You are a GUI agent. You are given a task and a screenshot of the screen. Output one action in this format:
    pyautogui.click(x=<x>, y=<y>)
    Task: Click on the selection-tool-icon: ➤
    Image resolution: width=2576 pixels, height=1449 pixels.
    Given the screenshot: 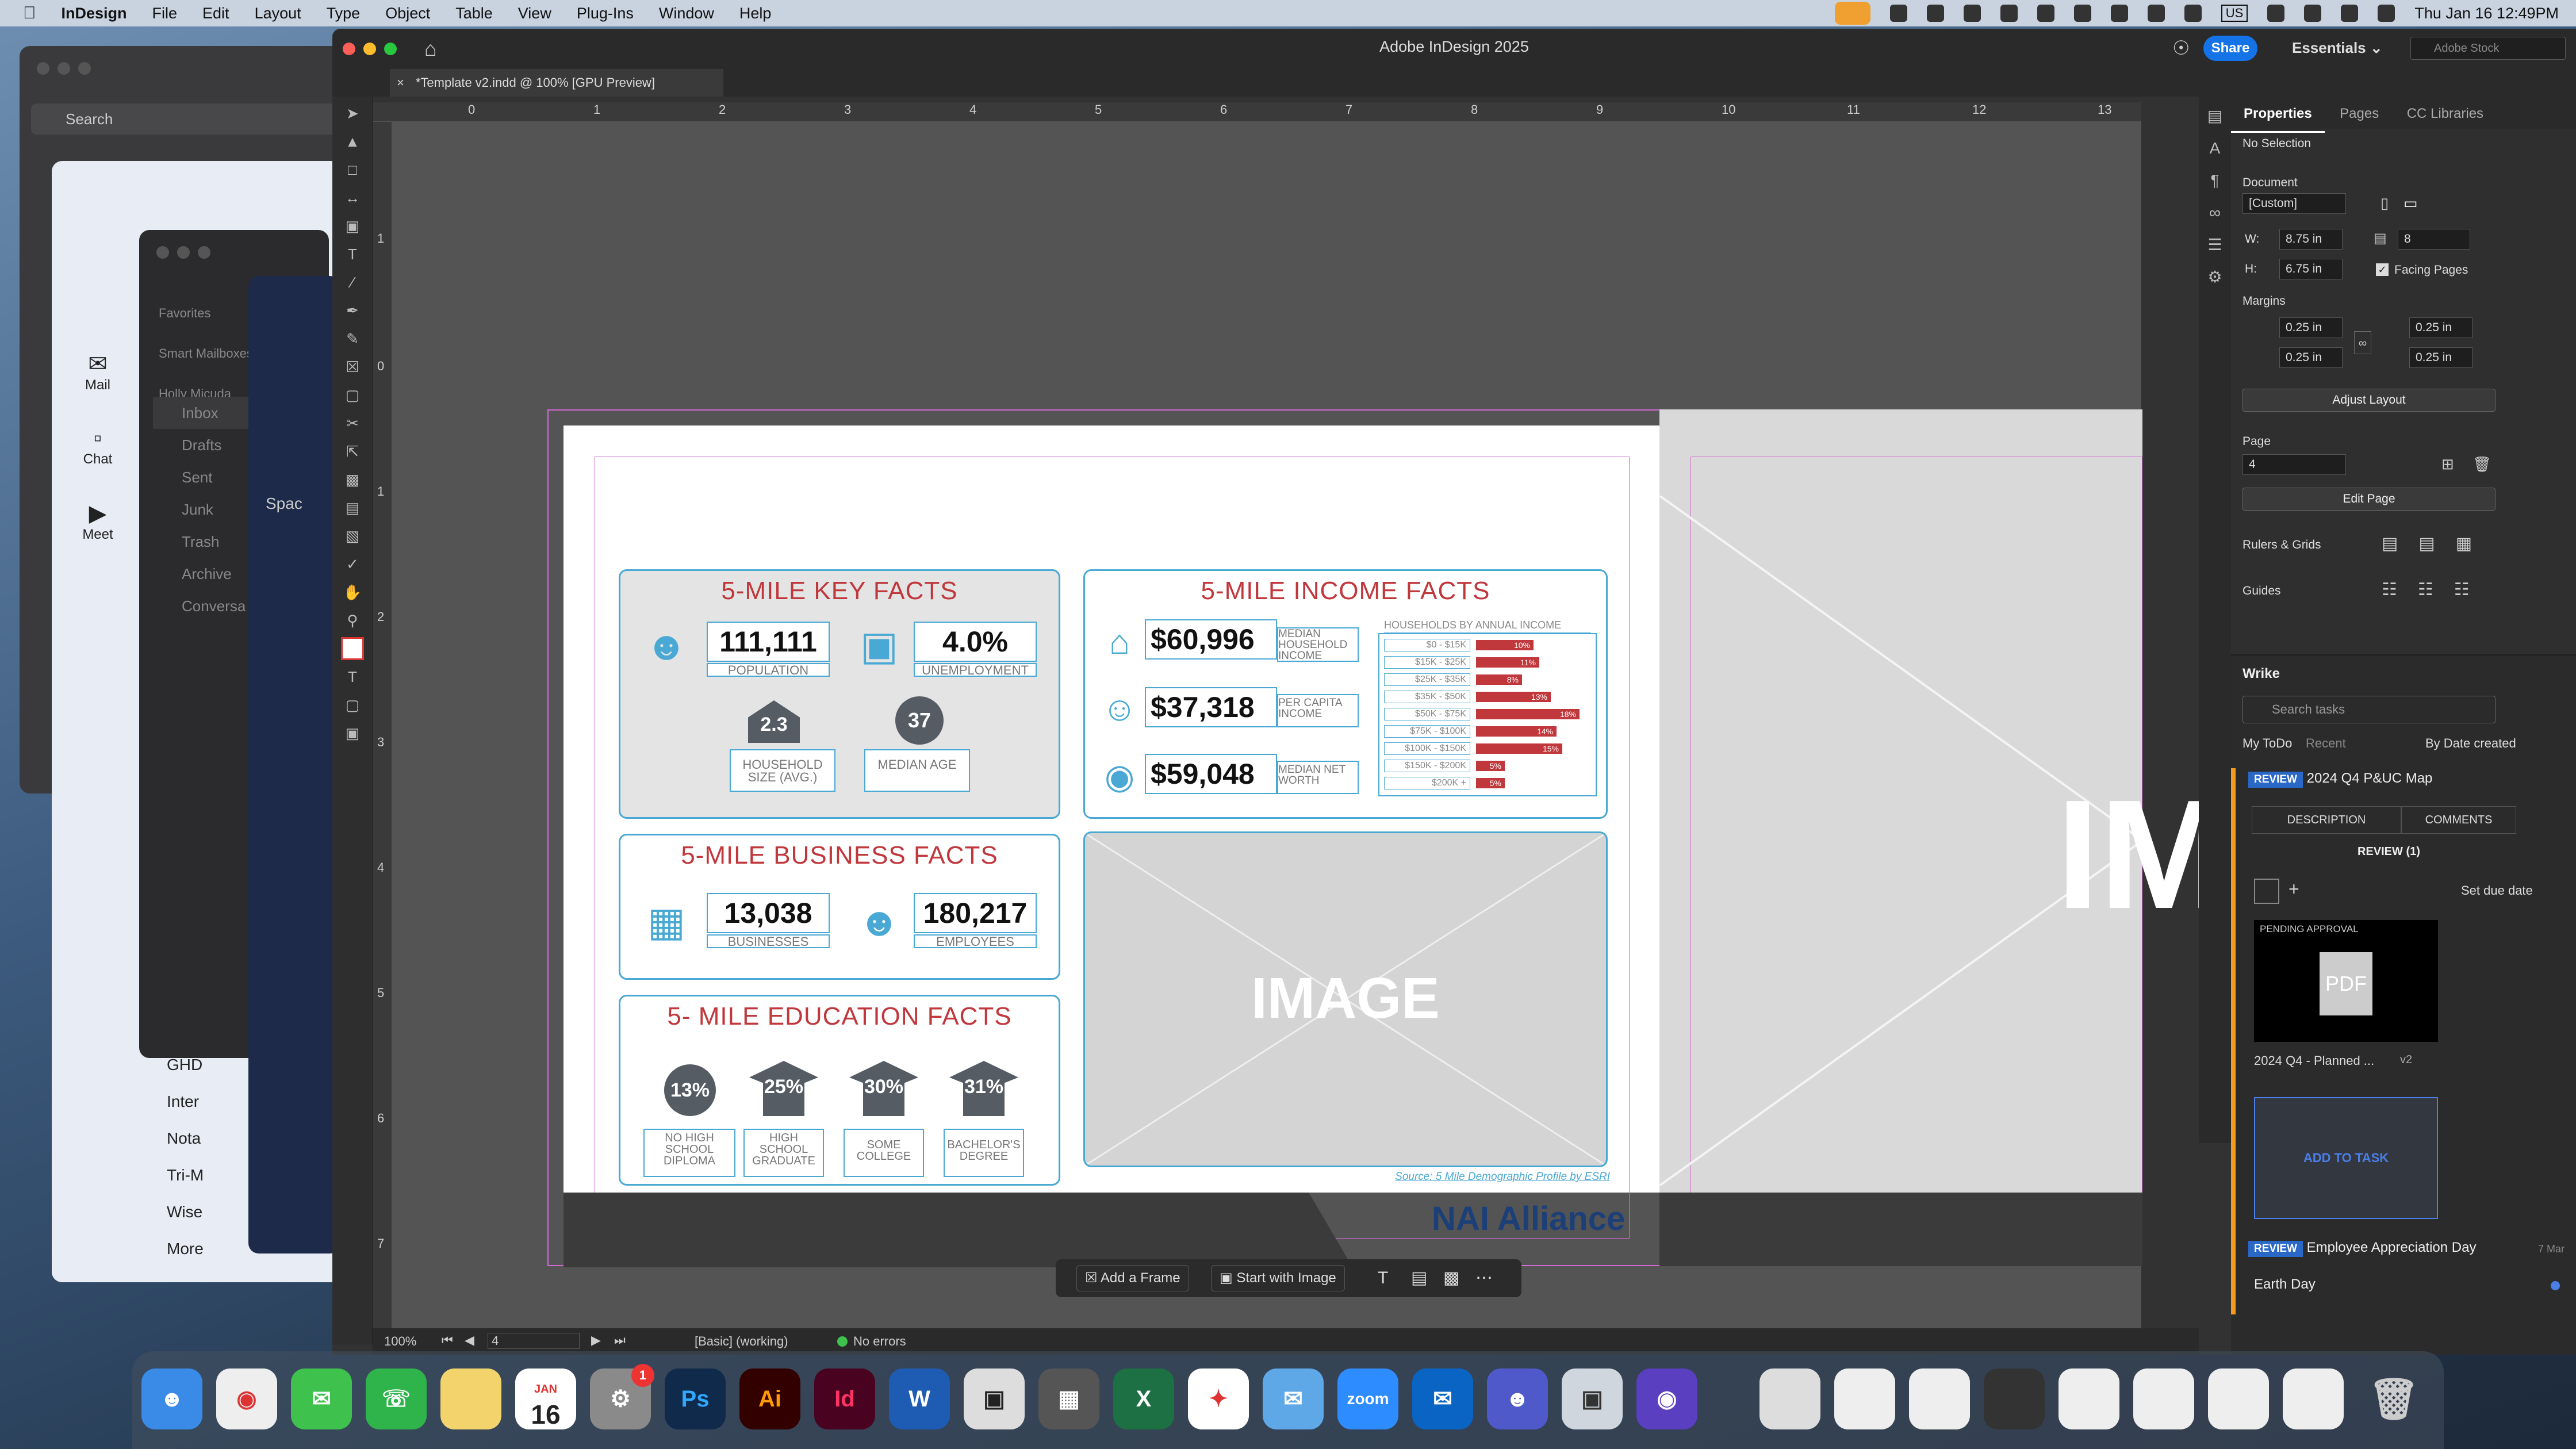 What is the action you would take?
    pyautogui.click(x=352, y=113)
    